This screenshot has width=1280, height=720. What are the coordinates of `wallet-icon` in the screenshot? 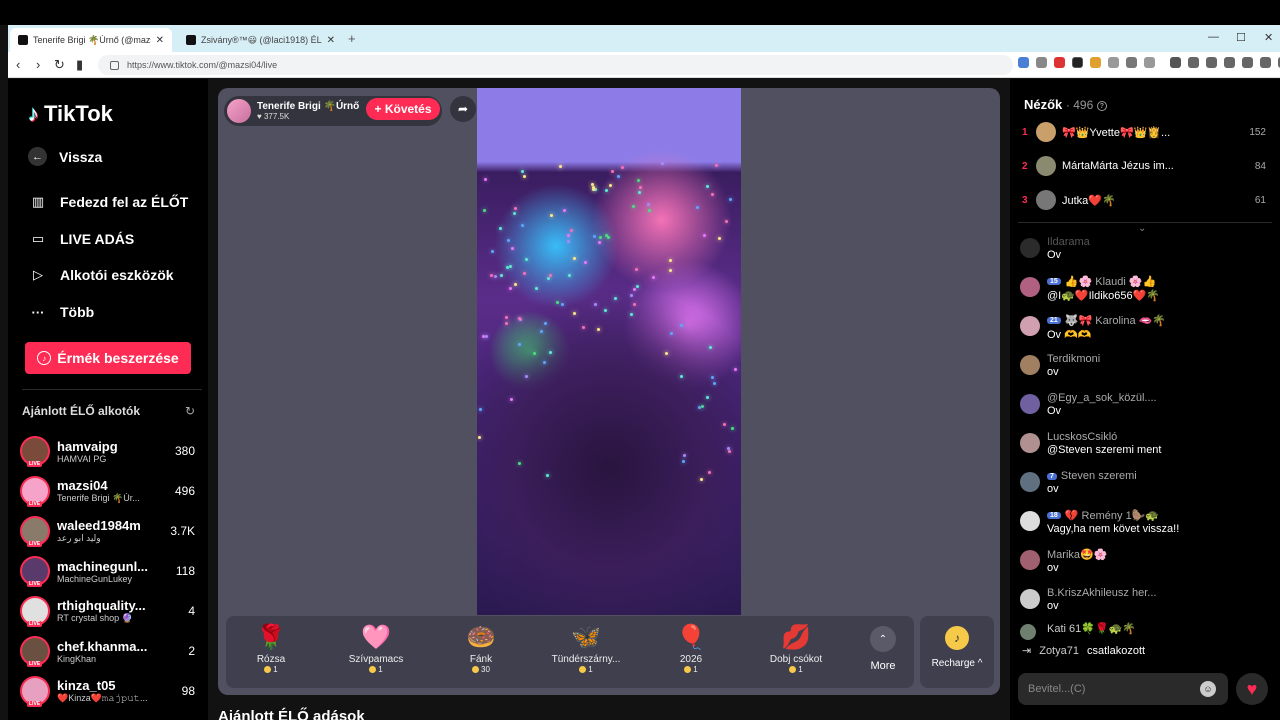 It's located at (1211, 62).